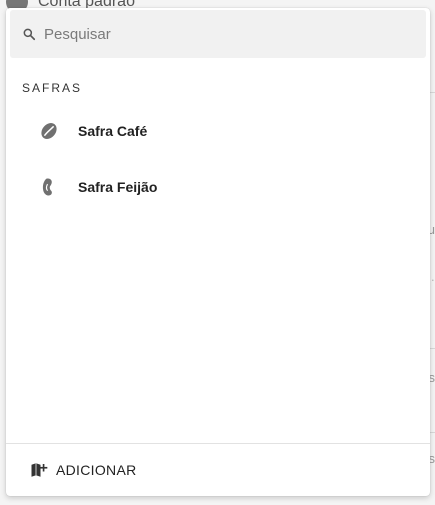 Image resolution: width=435 pixels, height=505 pixels. Describe the element at coordinates (113, 131) in the screenshot. I see `list-item-label: Safra Café` at that location.